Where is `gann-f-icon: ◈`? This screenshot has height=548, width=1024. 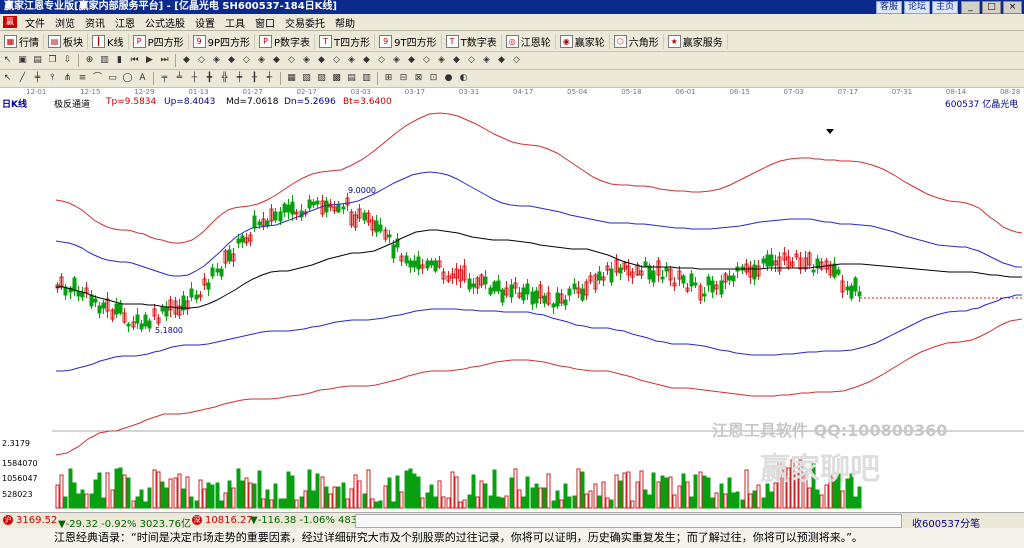
gann-f-icon: ◈ is located at coordinates (261, 60).